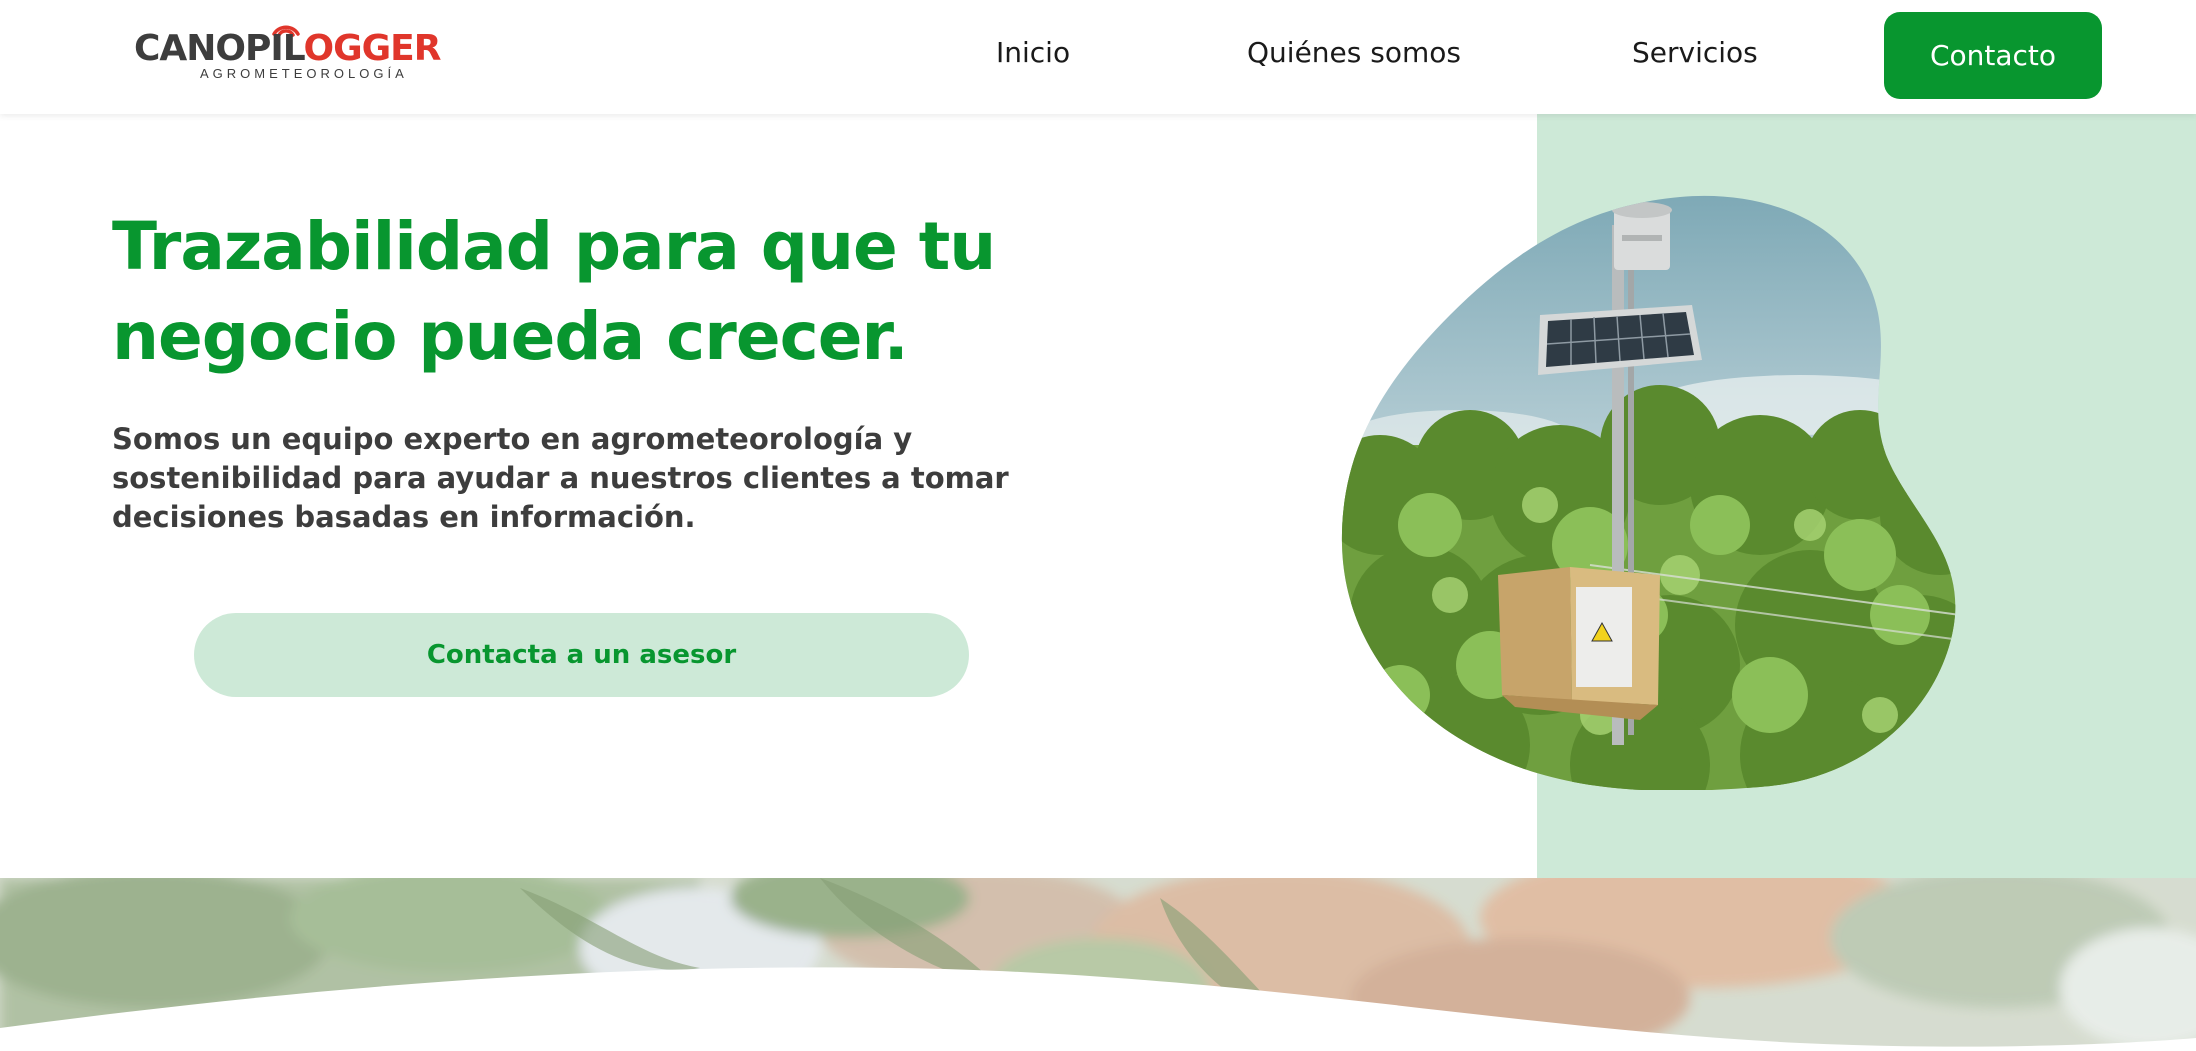 Image resolution: width=2196 pixels, height=1051 pixels. What do you see at coordinates (304, 73) in the screenshot?
I see `logo-tagline: AGROMETEOROLOGÍA` at bounding box center [304, 73].